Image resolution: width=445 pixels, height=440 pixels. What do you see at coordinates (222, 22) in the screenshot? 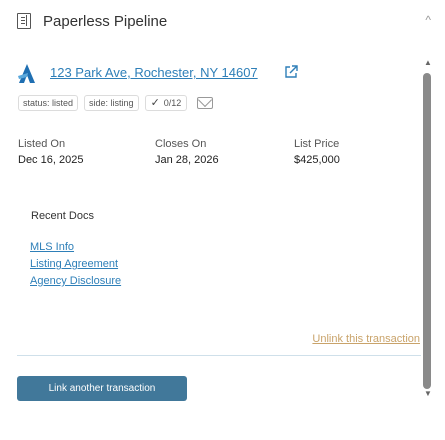
I see `panel-header: Paperless Pipeline ^` at bounding box center [222, 22].